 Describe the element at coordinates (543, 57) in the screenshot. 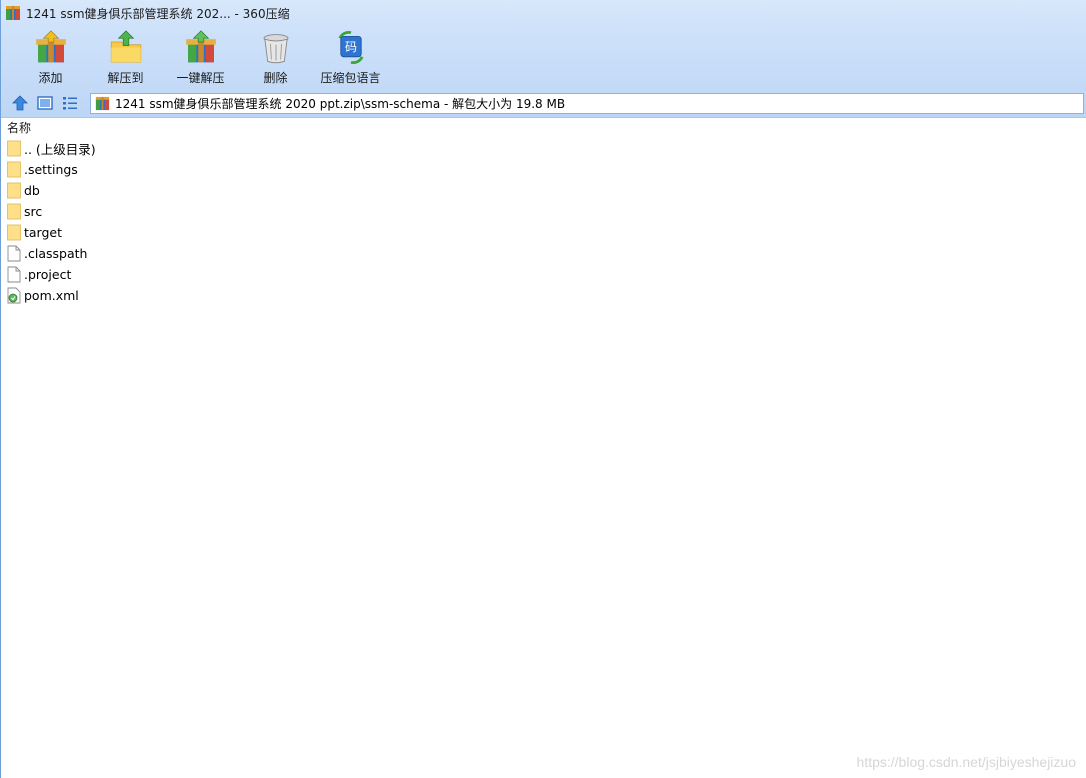

I see `toolbar: 添加 解压到 一键解压 删除 码 压缩包语言` at that location.